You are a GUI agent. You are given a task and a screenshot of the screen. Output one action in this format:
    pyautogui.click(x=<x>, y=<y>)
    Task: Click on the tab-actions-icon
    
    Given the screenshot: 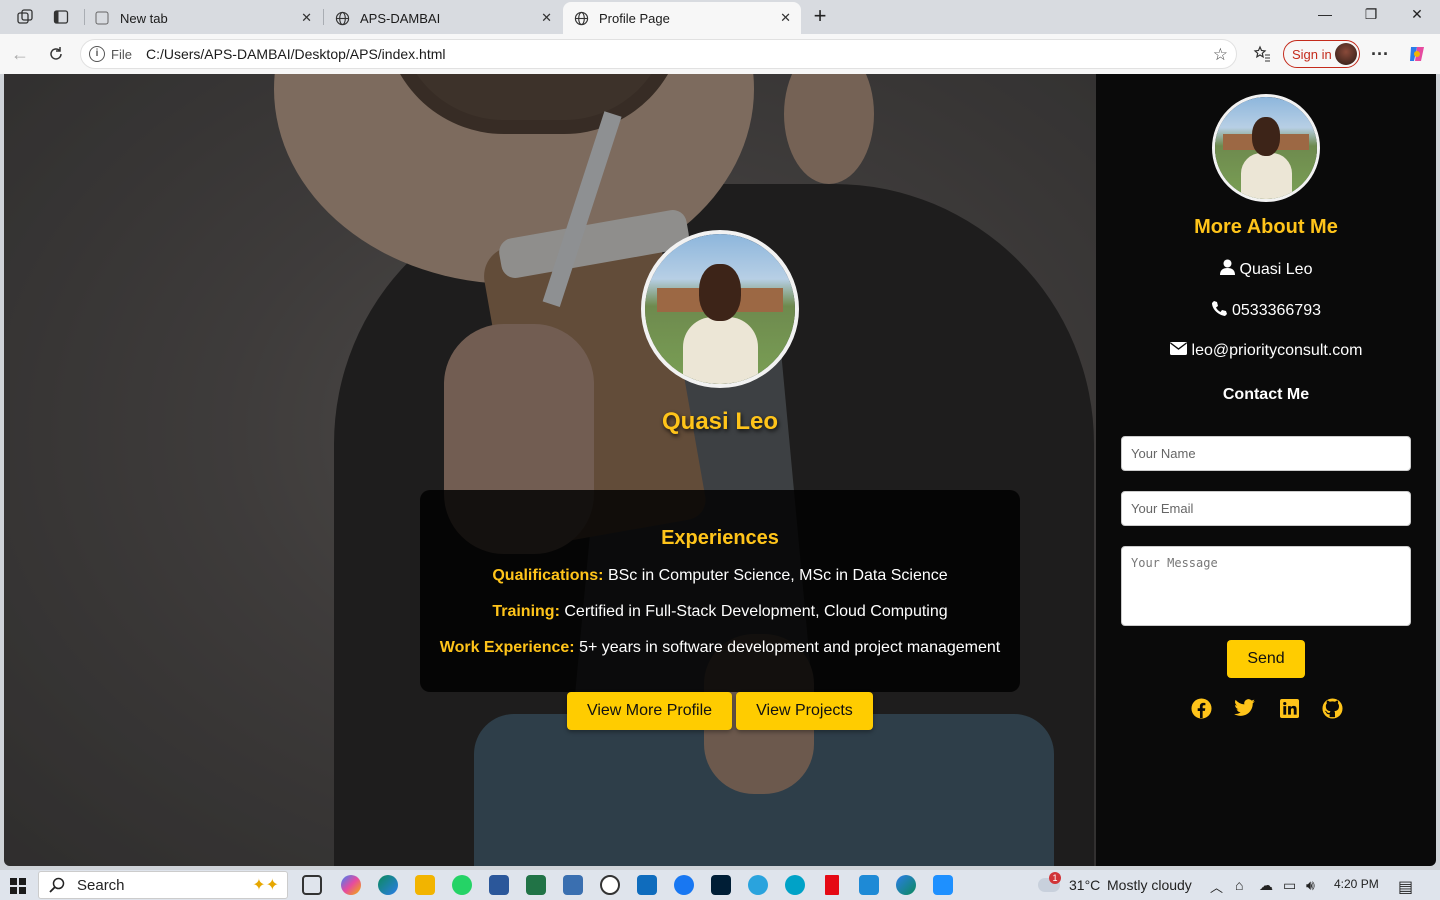 What is the action you would take?
    pyautogui.click(x=61, y=17)
    